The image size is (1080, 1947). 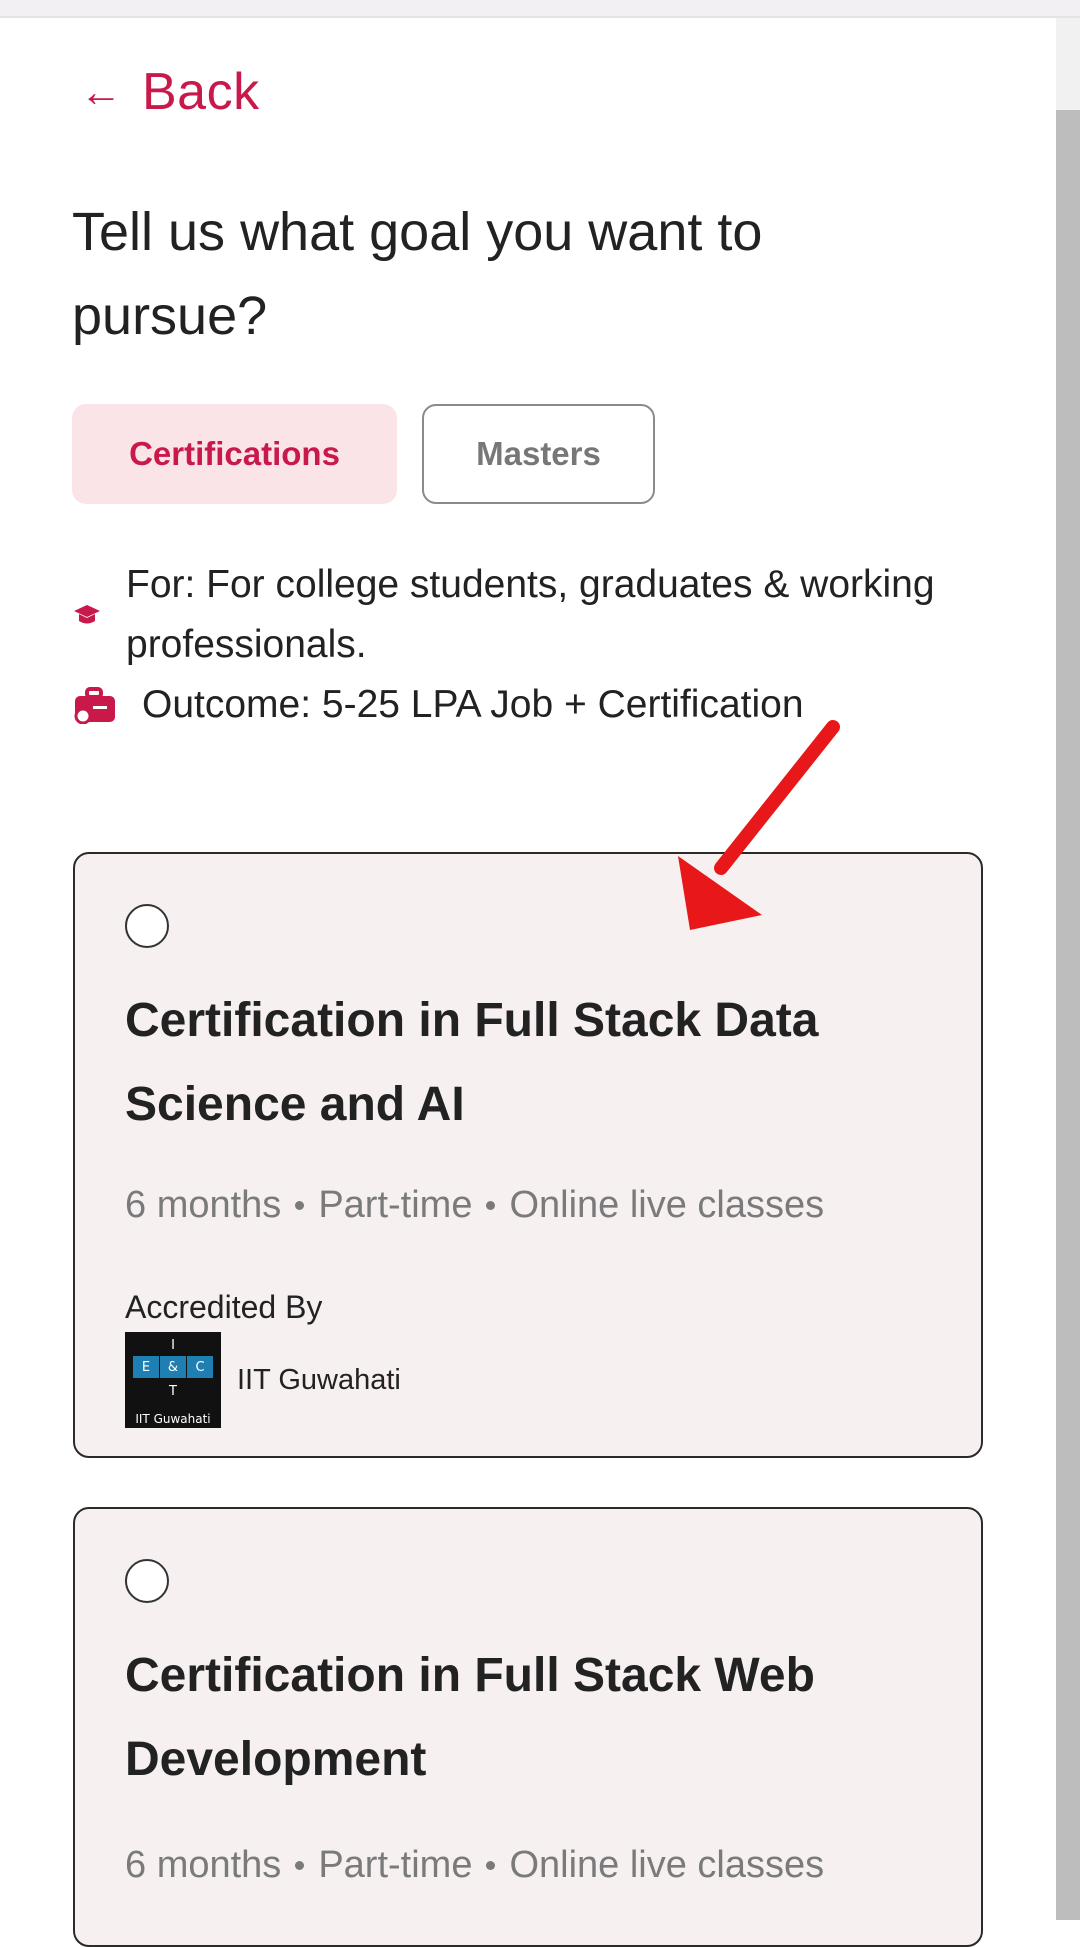 What do you see at coordinates (173, 1367) in the screenshot?
I see `logo-letter: &` at bounding box center [173, 1367].